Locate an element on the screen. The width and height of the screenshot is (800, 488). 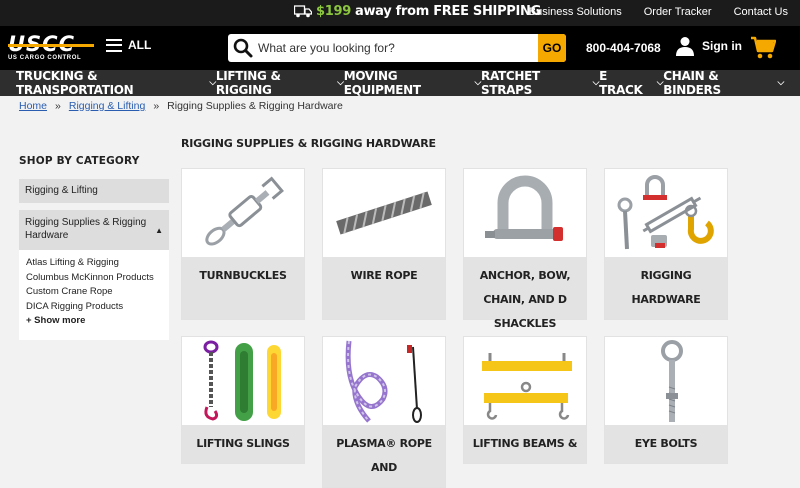
category-label: TURNBUCKLES is located at coordinates (243, 288).